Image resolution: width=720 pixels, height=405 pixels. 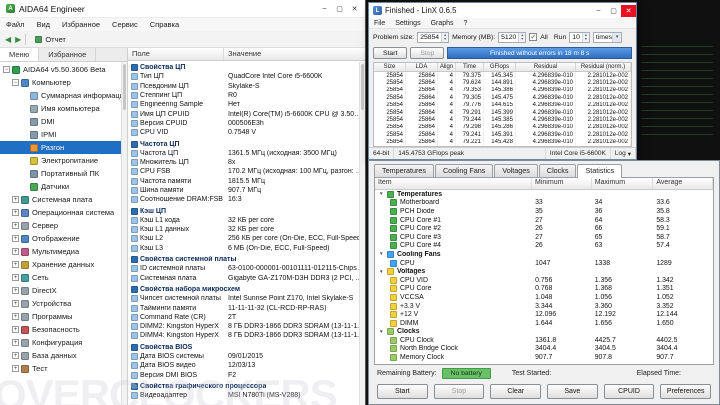 What do you see at coordinates (407, 23) in the screenshot?
I see `linx-menu-item-1: Settings` at bounding box center [407, 23].